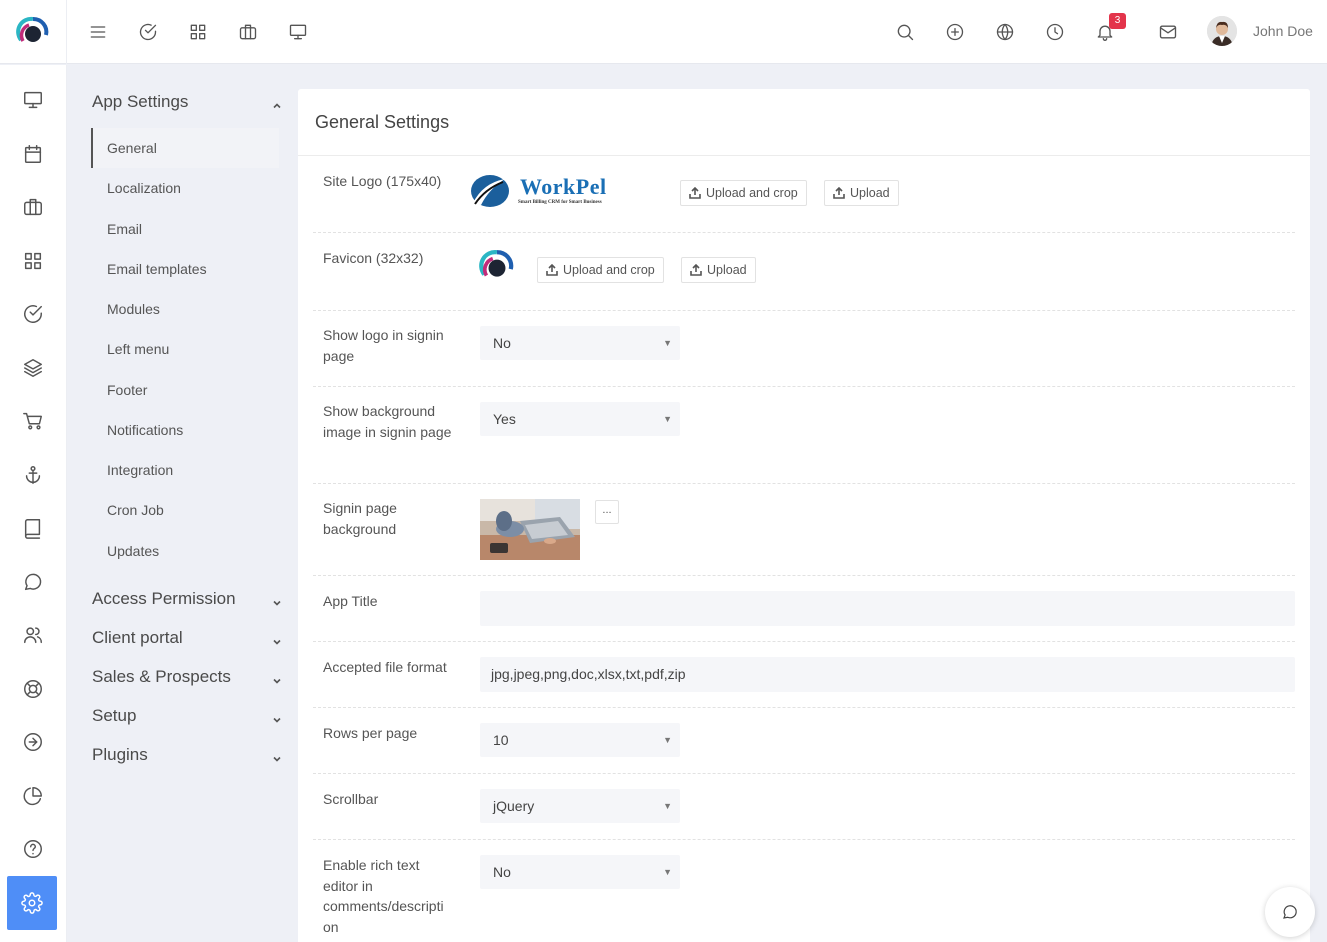 The width and height of the screenshot is (1327, 942). What do you see at coordinates (33, 154) in the screenshot?
I see `calendar-icon` at bounding box center [33, 154].